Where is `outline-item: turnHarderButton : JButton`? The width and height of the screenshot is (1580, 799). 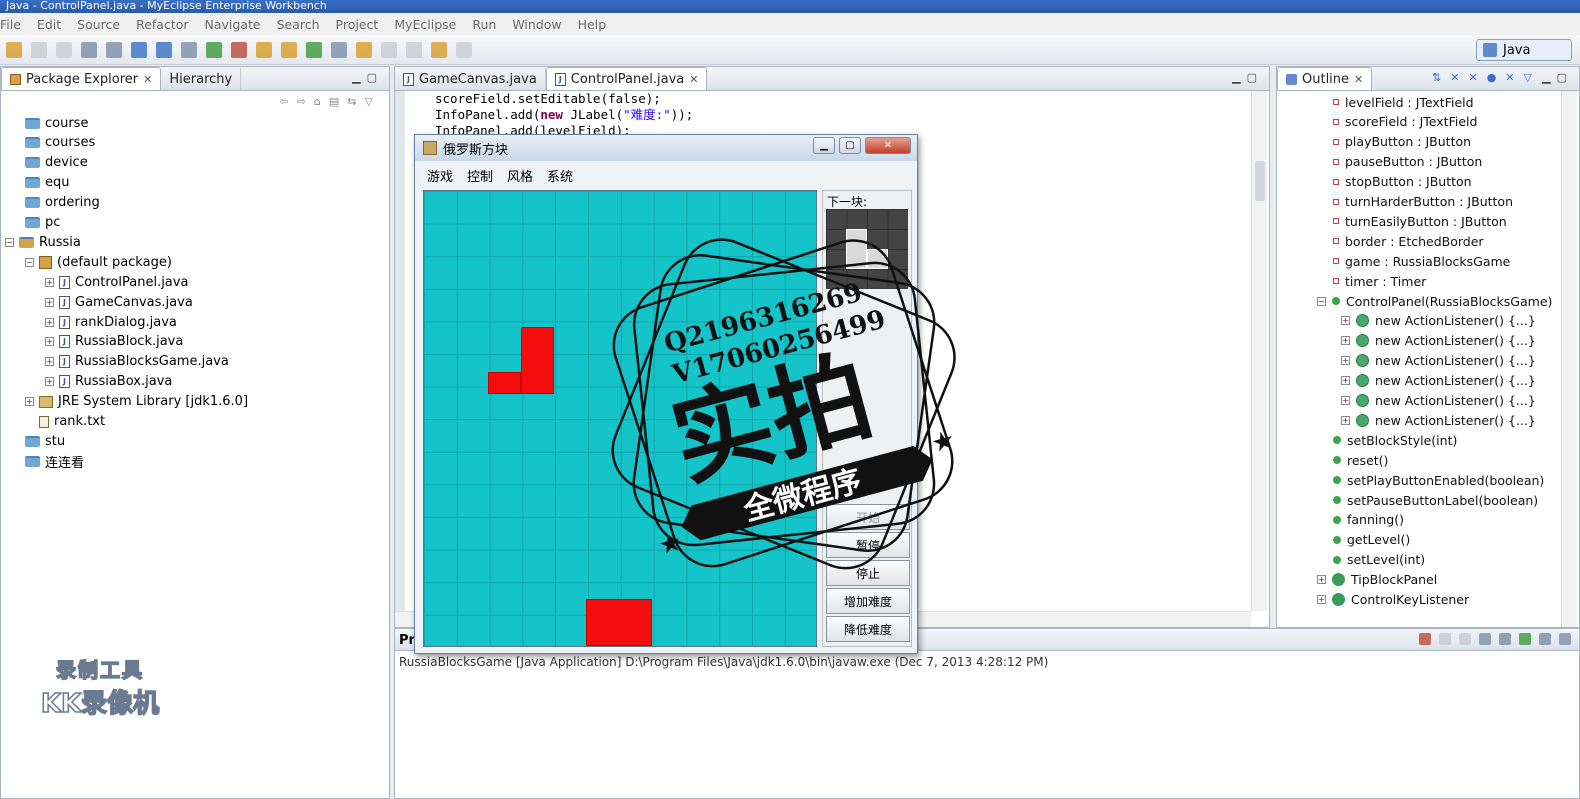 outline-item: turnHarderButton : JButton is located at coordinates (1423, 202).